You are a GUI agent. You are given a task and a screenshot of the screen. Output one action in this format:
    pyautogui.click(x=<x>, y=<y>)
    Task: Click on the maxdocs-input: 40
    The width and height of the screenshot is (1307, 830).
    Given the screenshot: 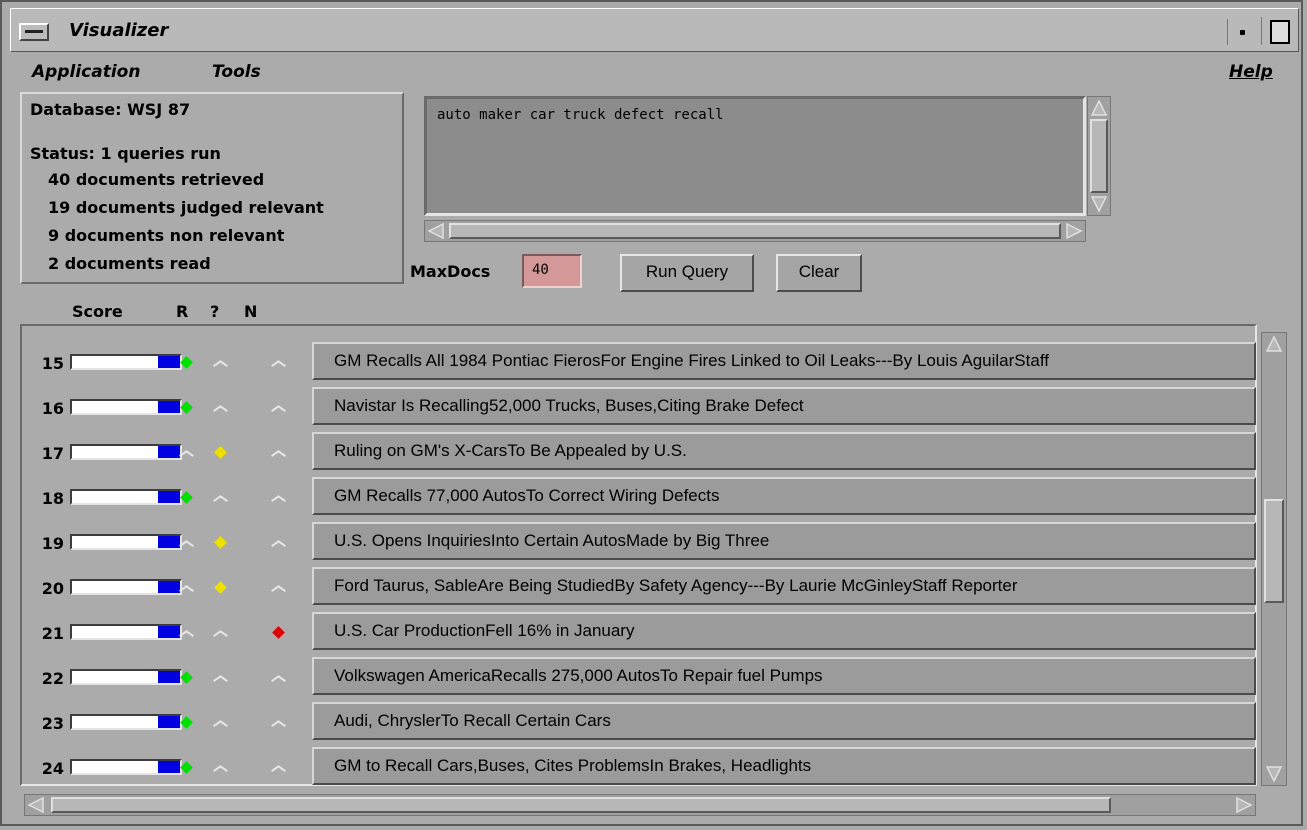 What is the action you would take?
    pyautogui.click(x=552, y=271)
    